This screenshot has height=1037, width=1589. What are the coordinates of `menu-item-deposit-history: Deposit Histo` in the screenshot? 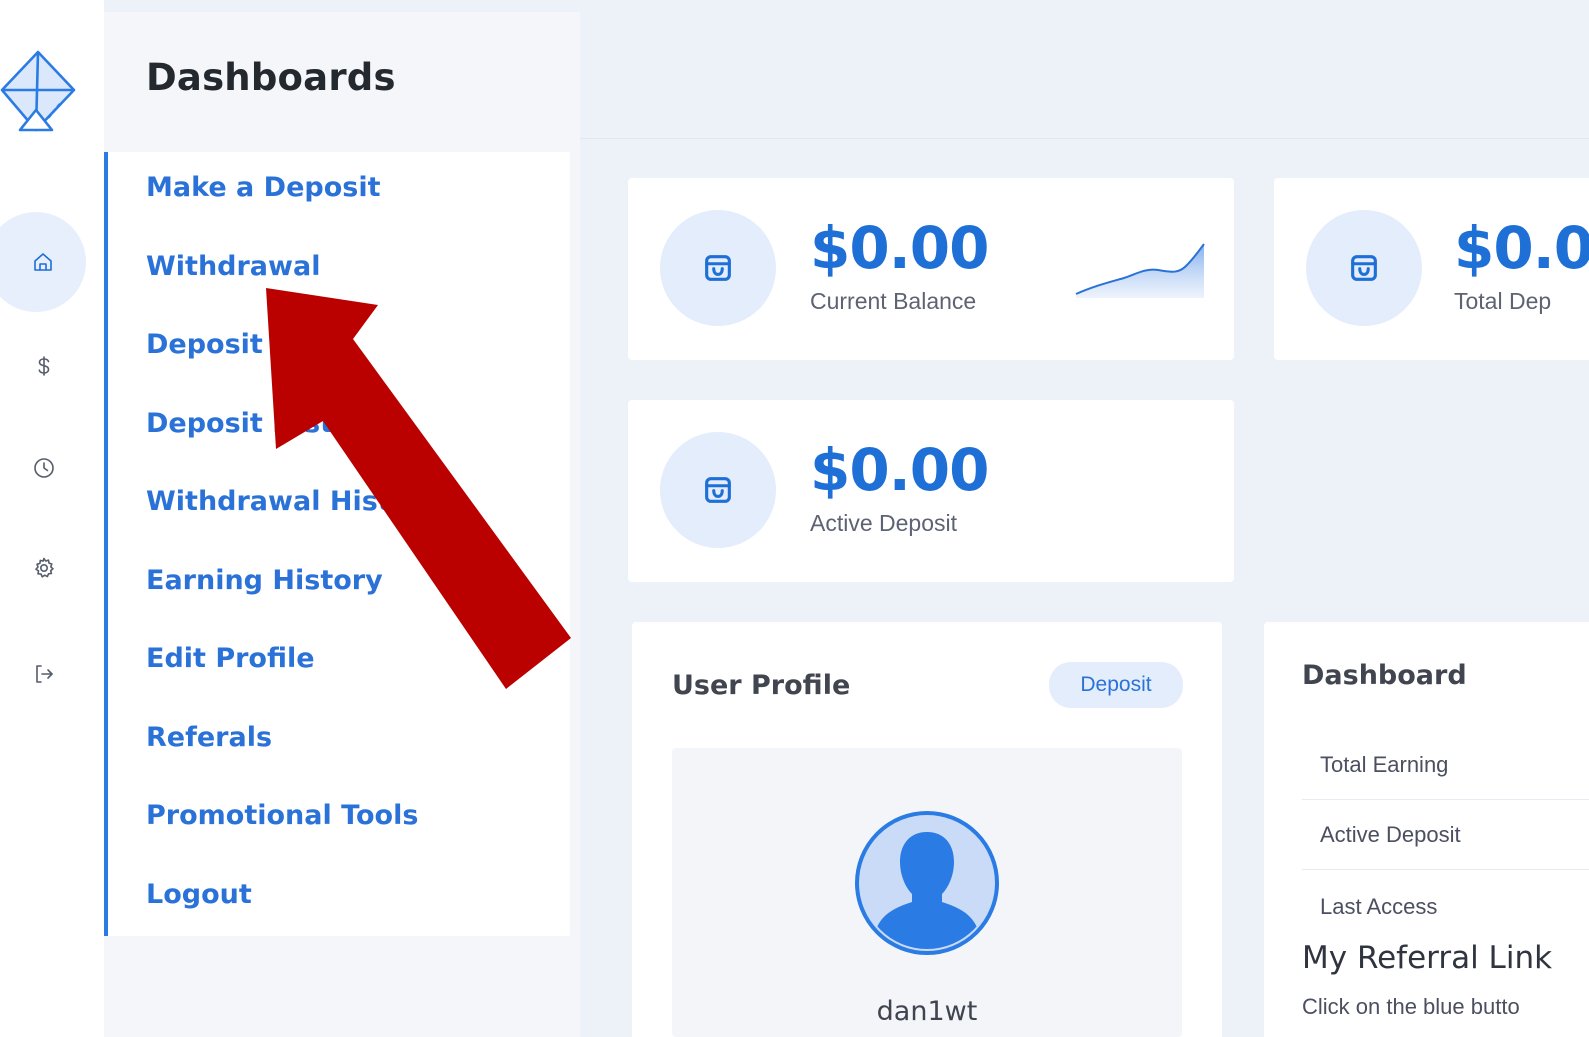 It's located at (249, 423).